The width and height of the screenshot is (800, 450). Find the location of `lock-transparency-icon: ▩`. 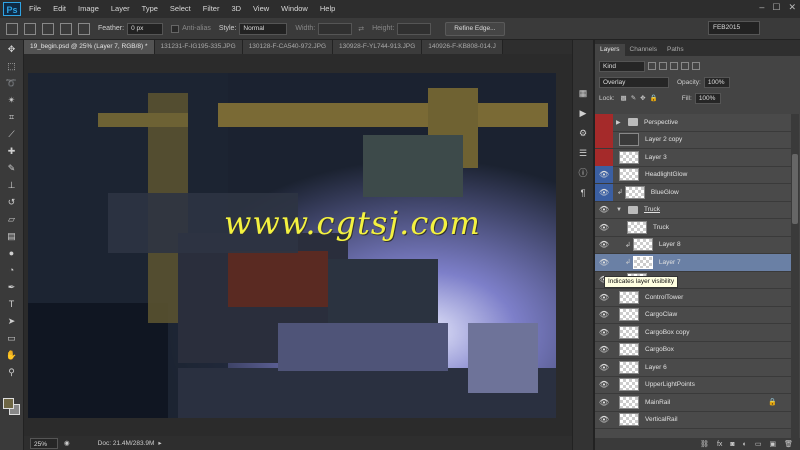

lock-transparency-icon: ▩ is located at coordinates (624, 98).